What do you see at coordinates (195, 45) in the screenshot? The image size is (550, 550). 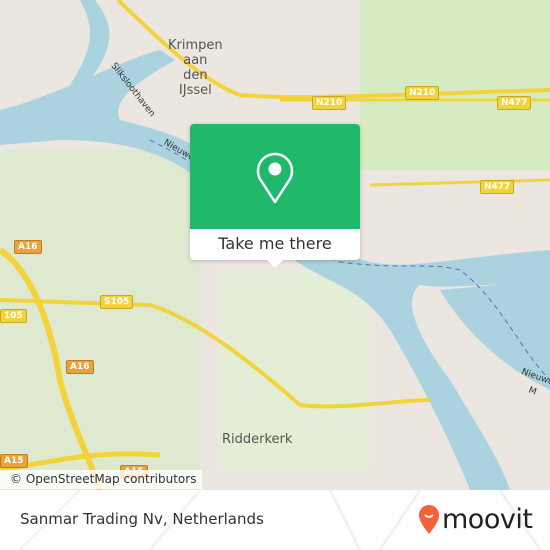 I see `place-label-line: Krimpen` at bounding box center [195, 45].